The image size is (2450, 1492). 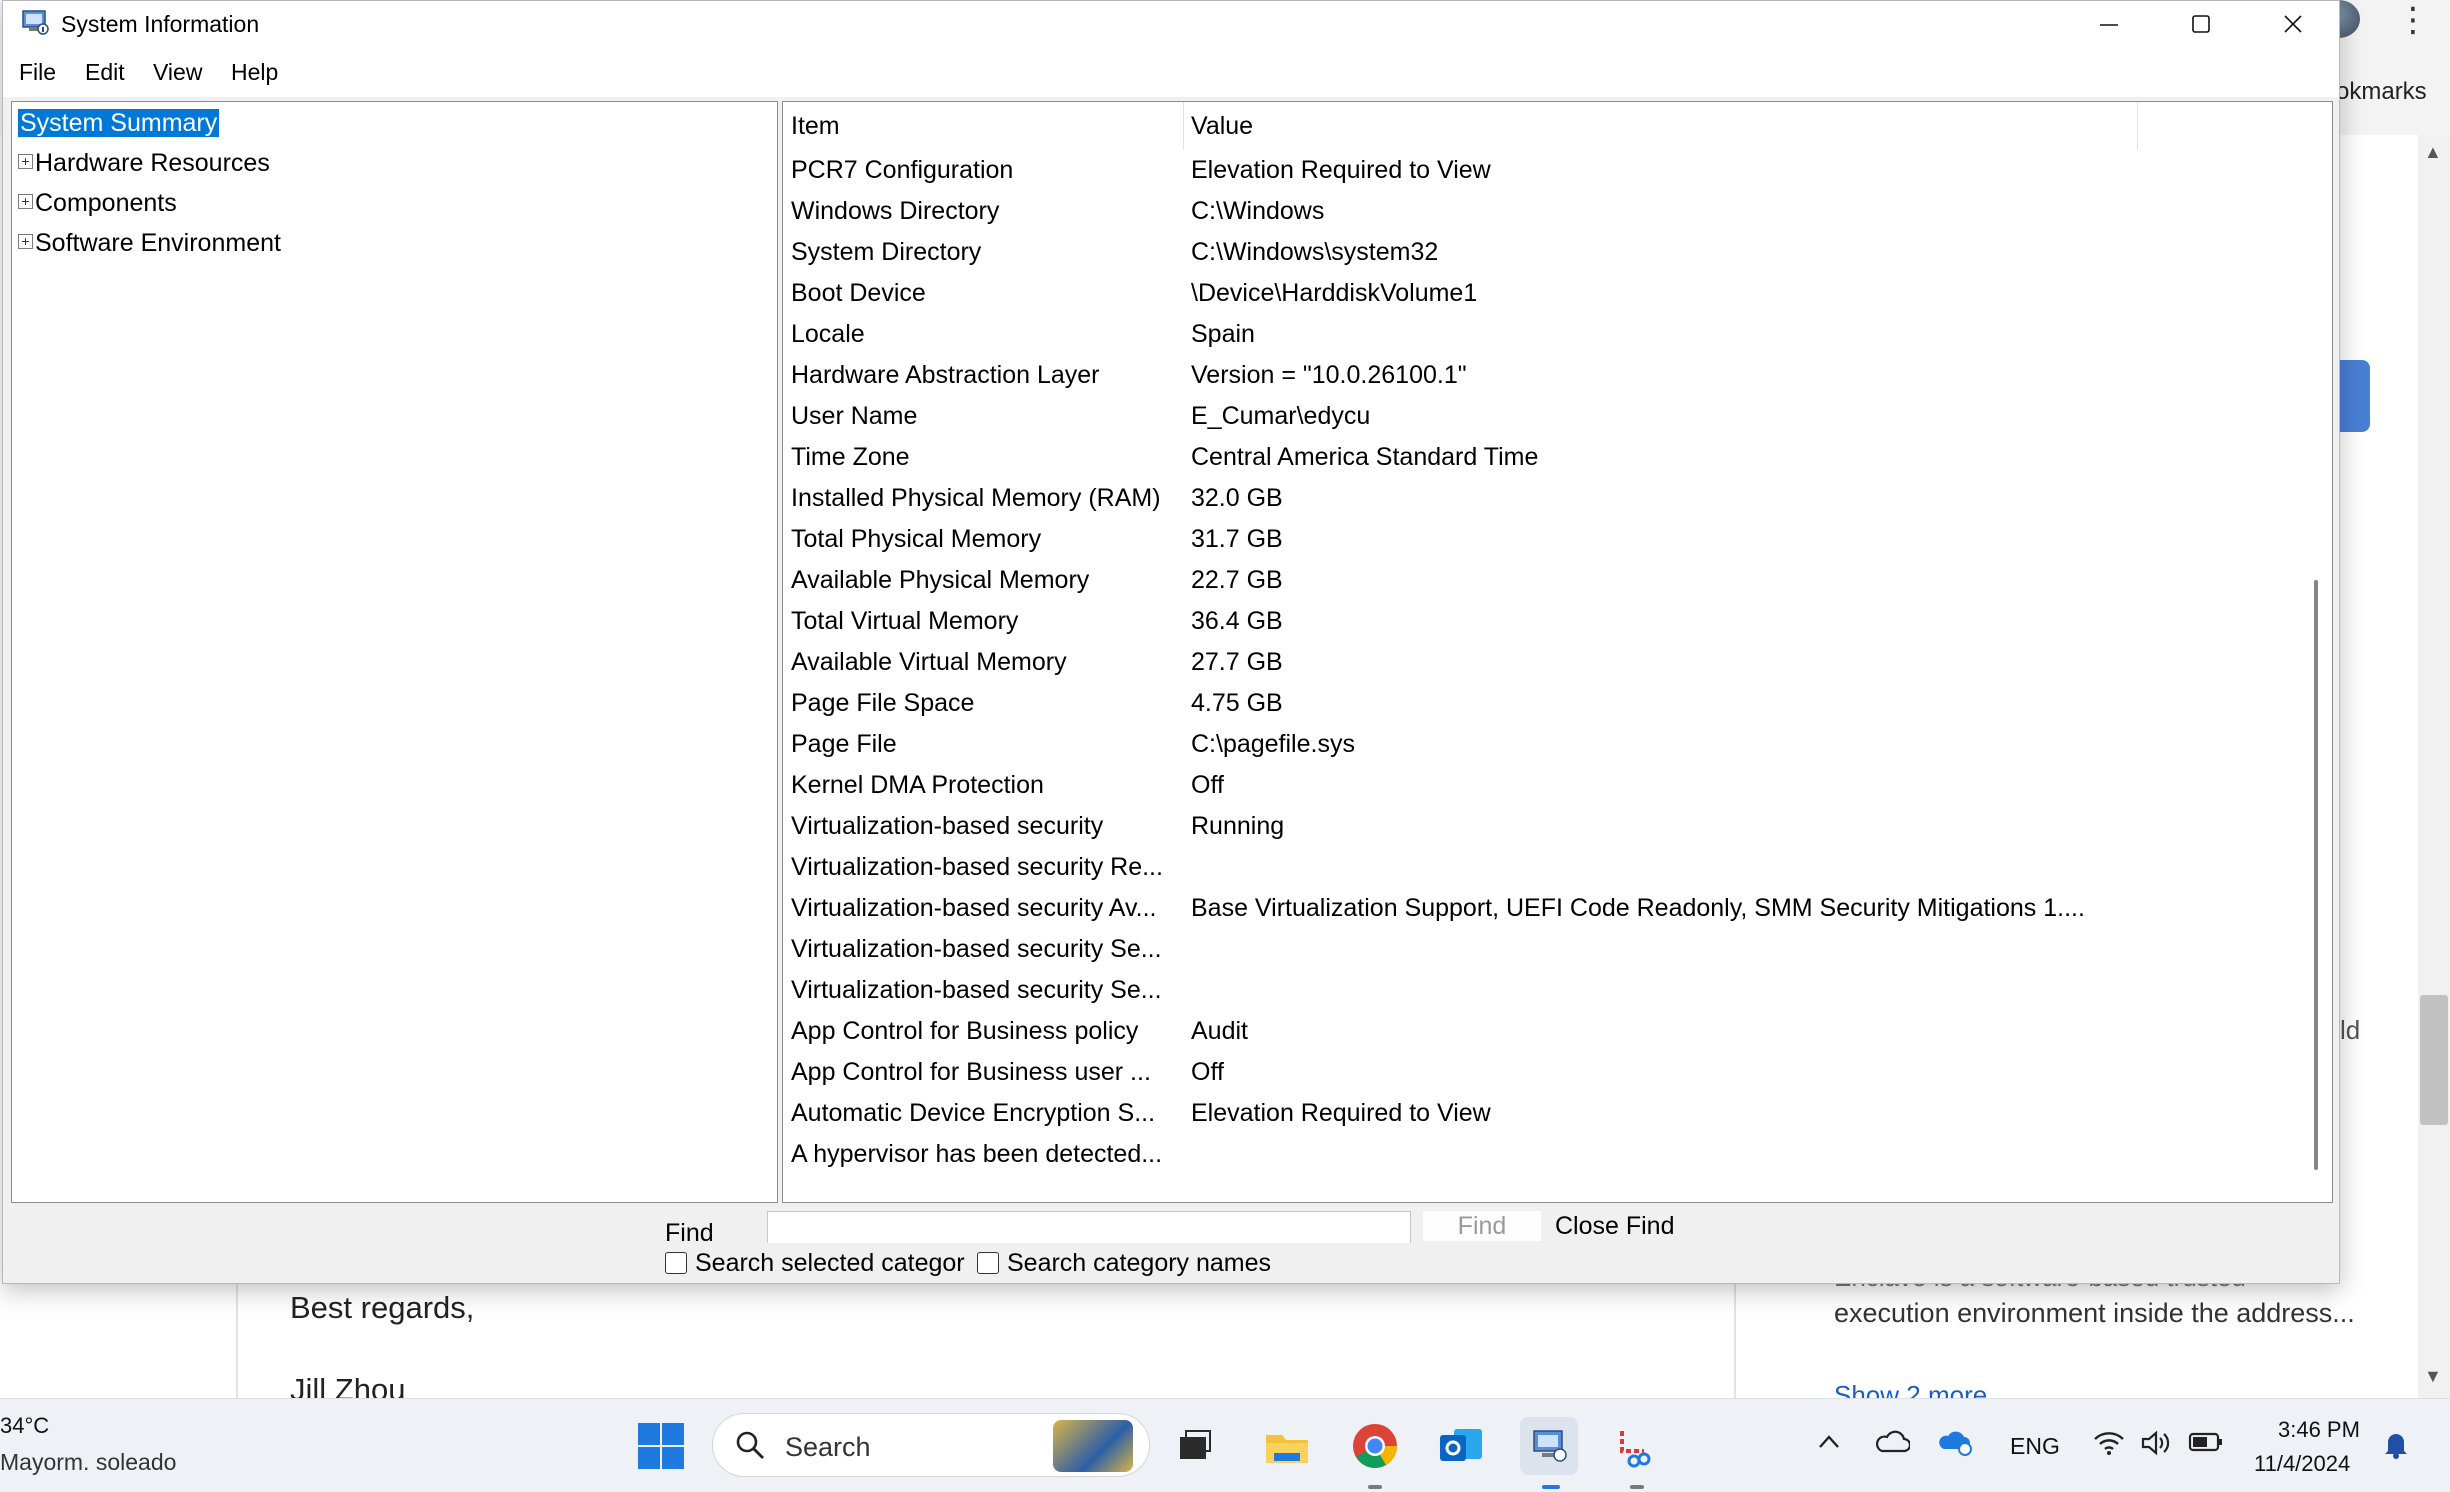 I want to click on table-row: Page File C:\pagefile.sys, so click(x=1460, y=744).